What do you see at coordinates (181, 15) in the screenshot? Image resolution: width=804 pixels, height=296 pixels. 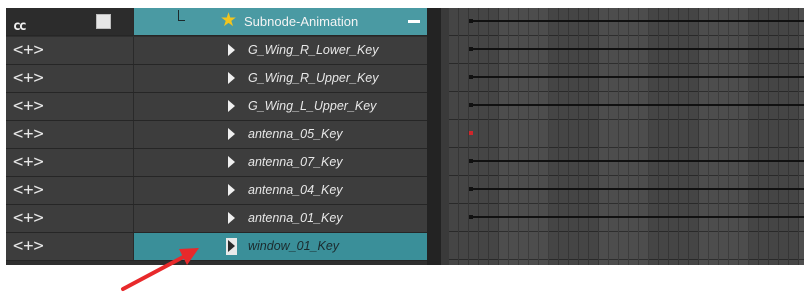 I see `tree-branch-icon` at bounding box center [181, 15].